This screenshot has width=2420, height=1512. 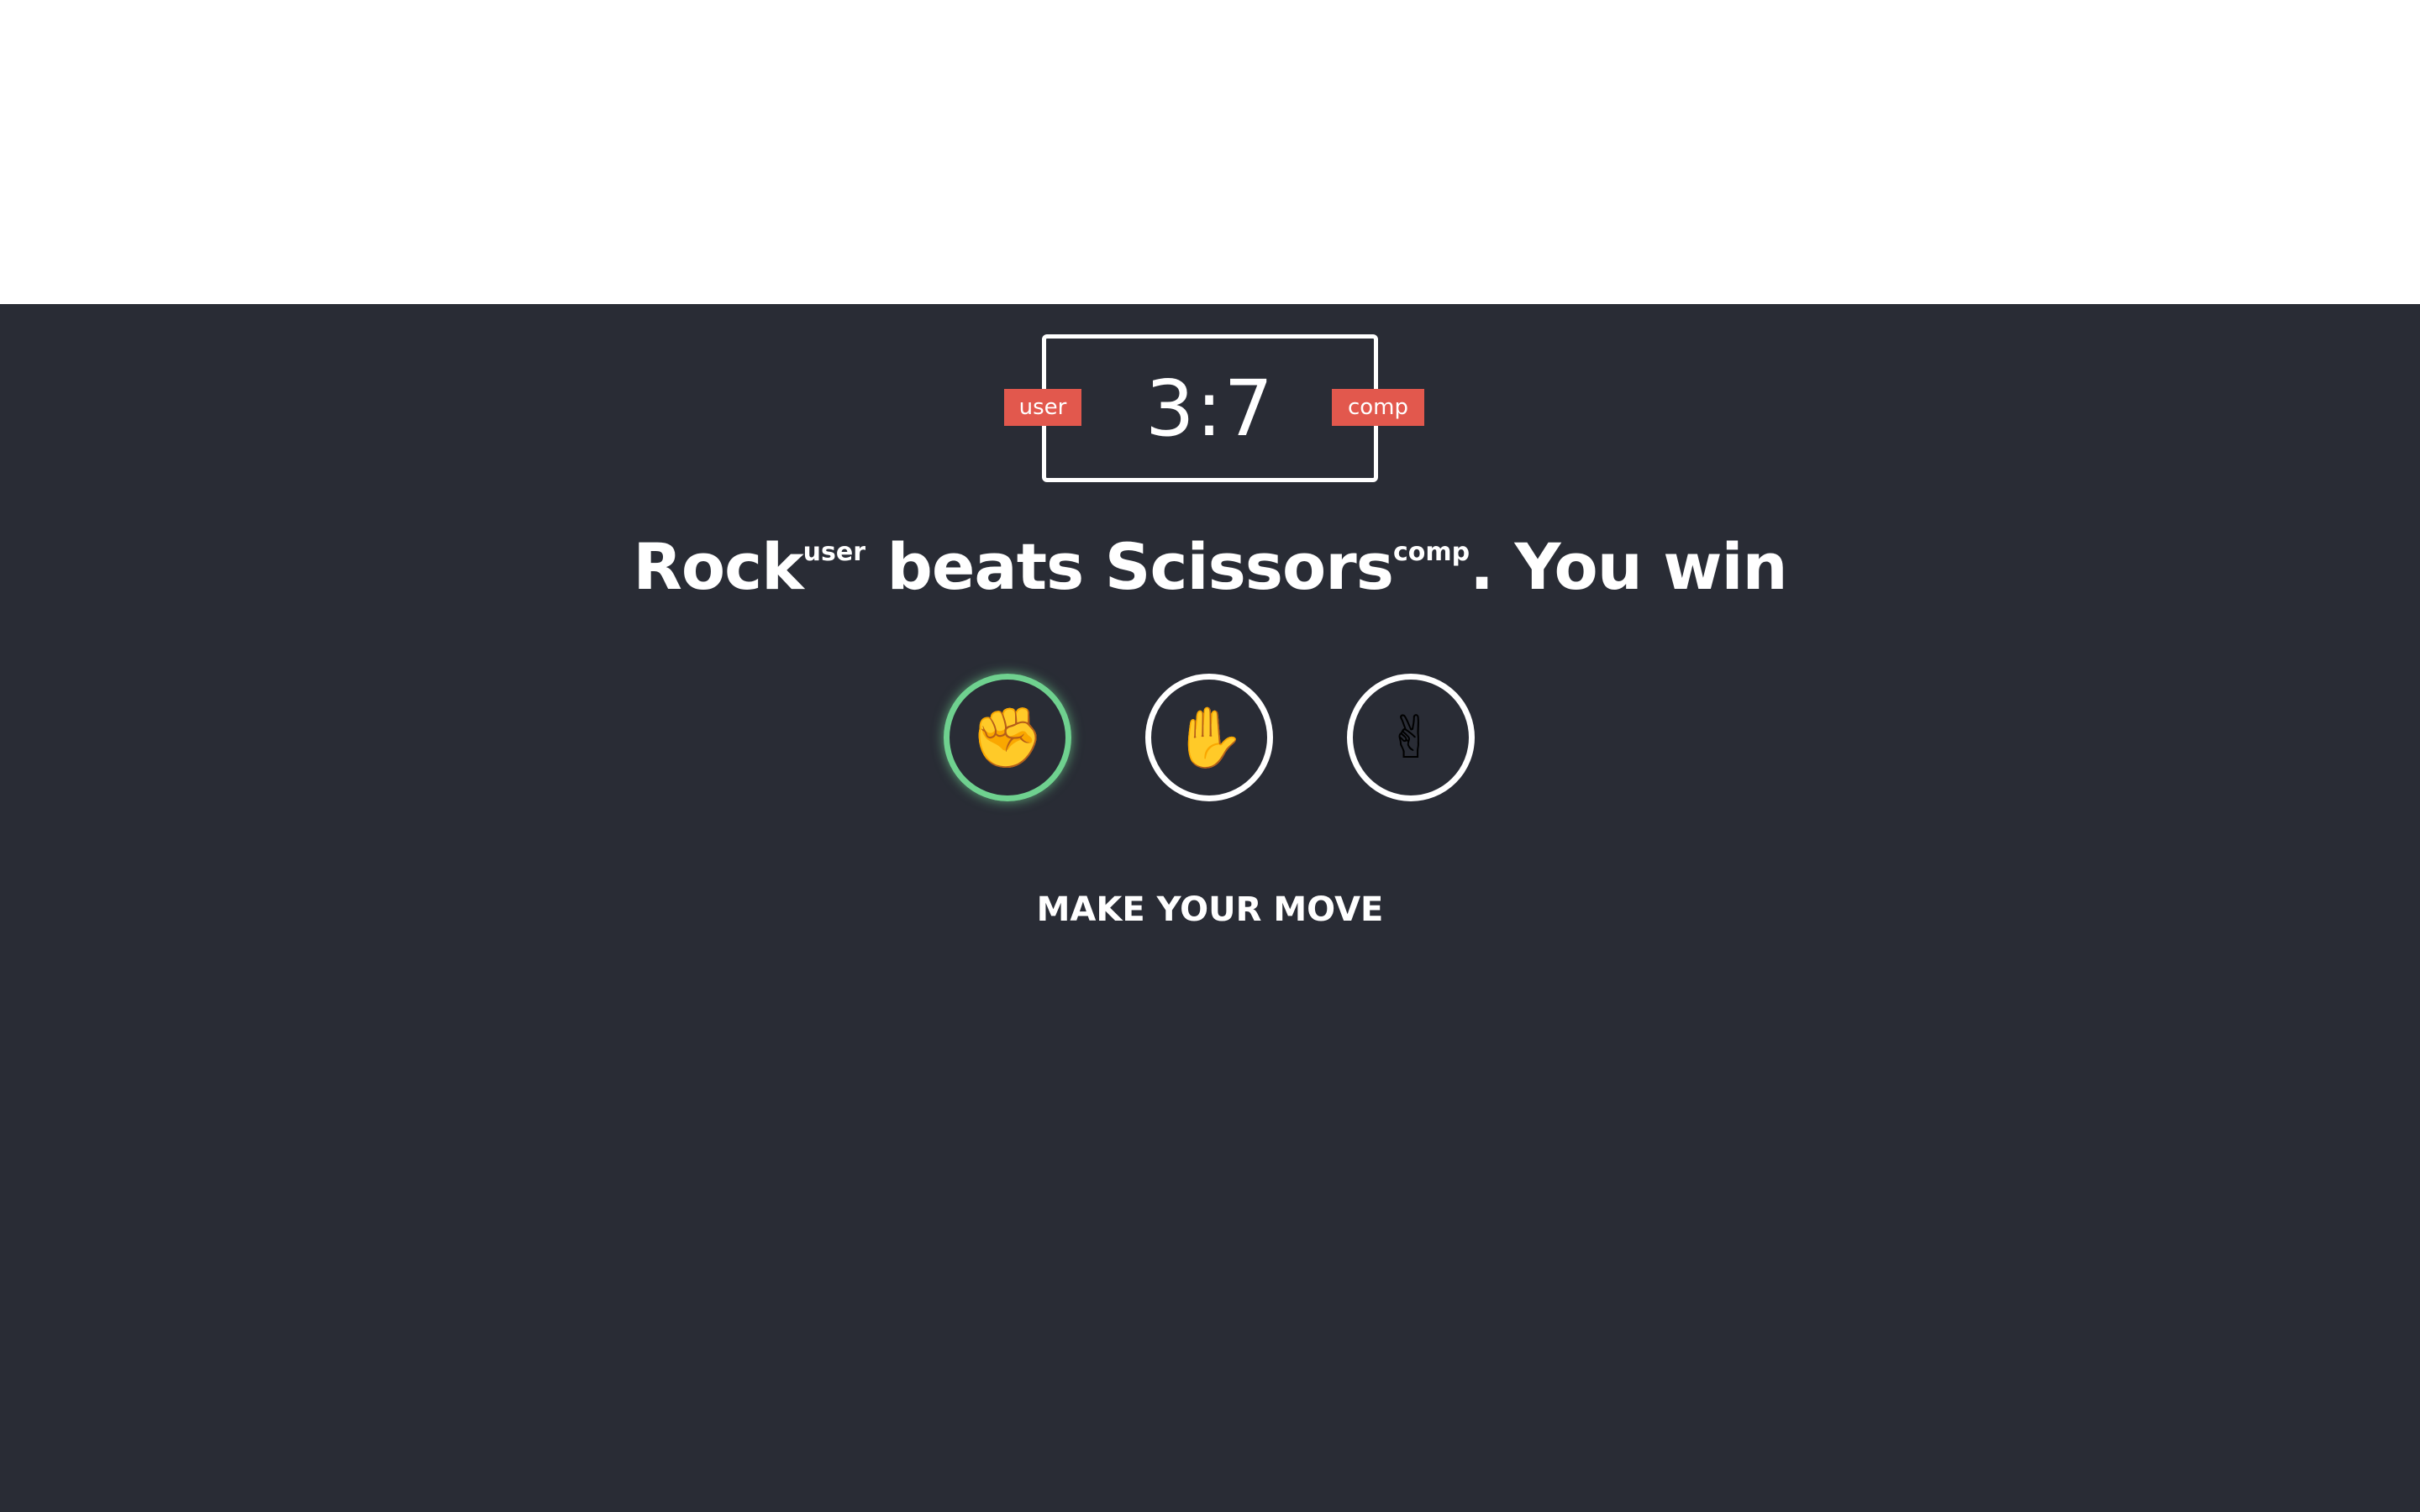 I want to click on scissors-hand-icon: ✌, so click(x=1411, y=737).